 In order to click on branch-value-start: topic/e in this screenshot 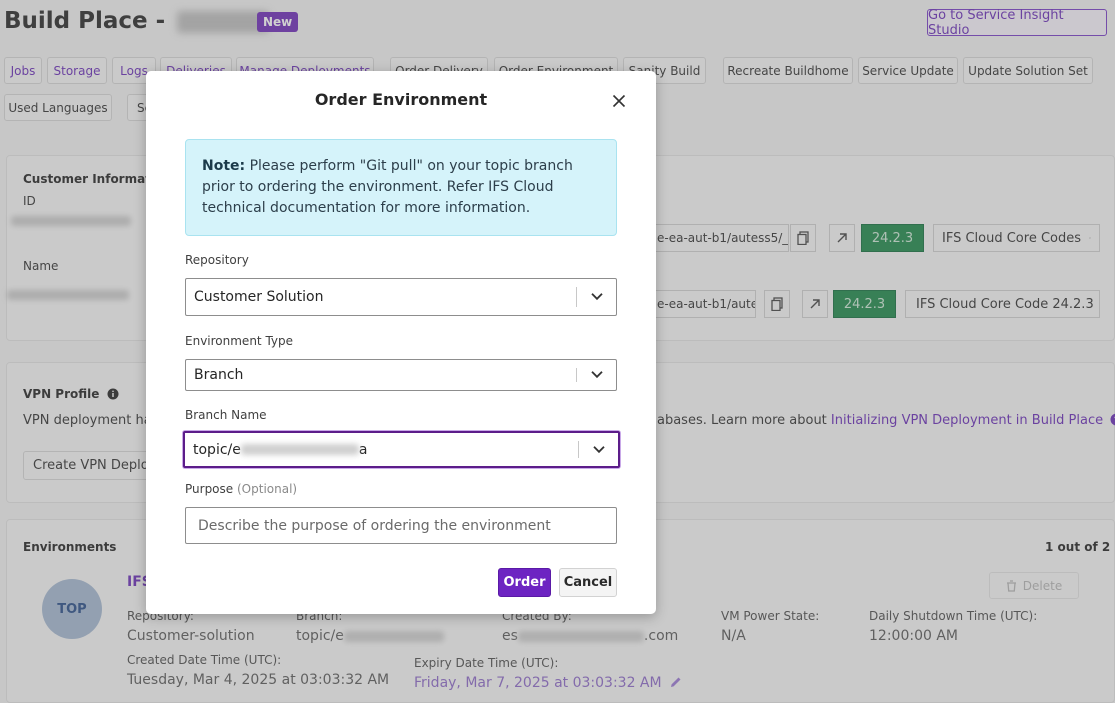, I will do `click(217, 449)`.